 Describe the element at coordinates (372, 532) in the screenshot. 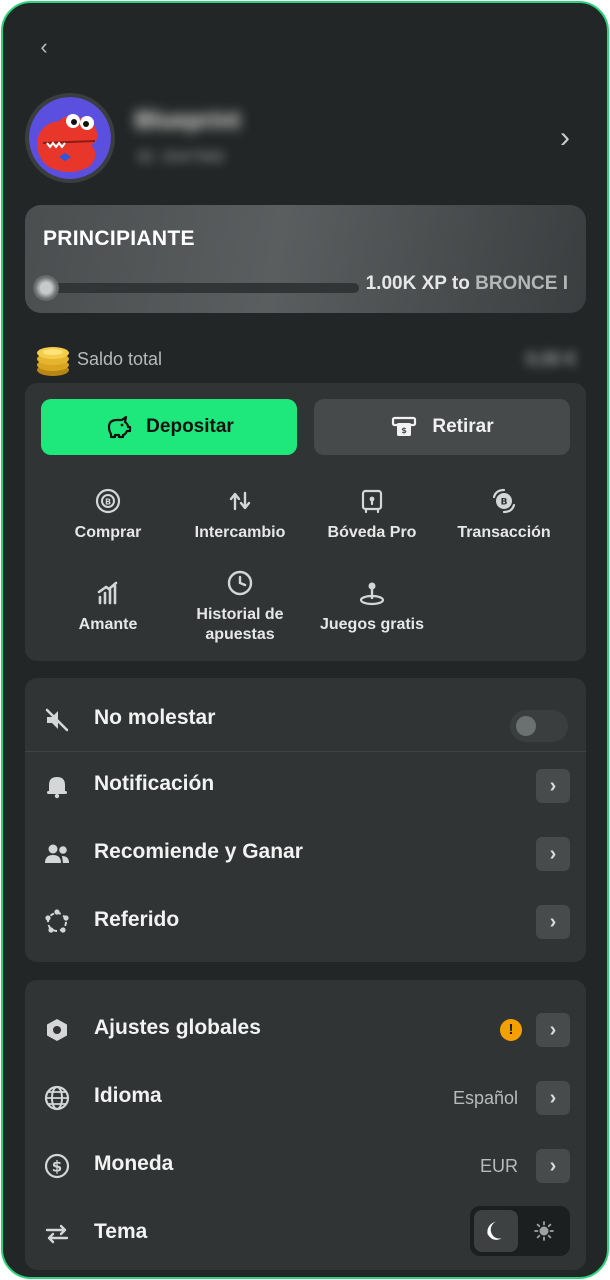

I see `action-label: Bóveda Pro` at that location.